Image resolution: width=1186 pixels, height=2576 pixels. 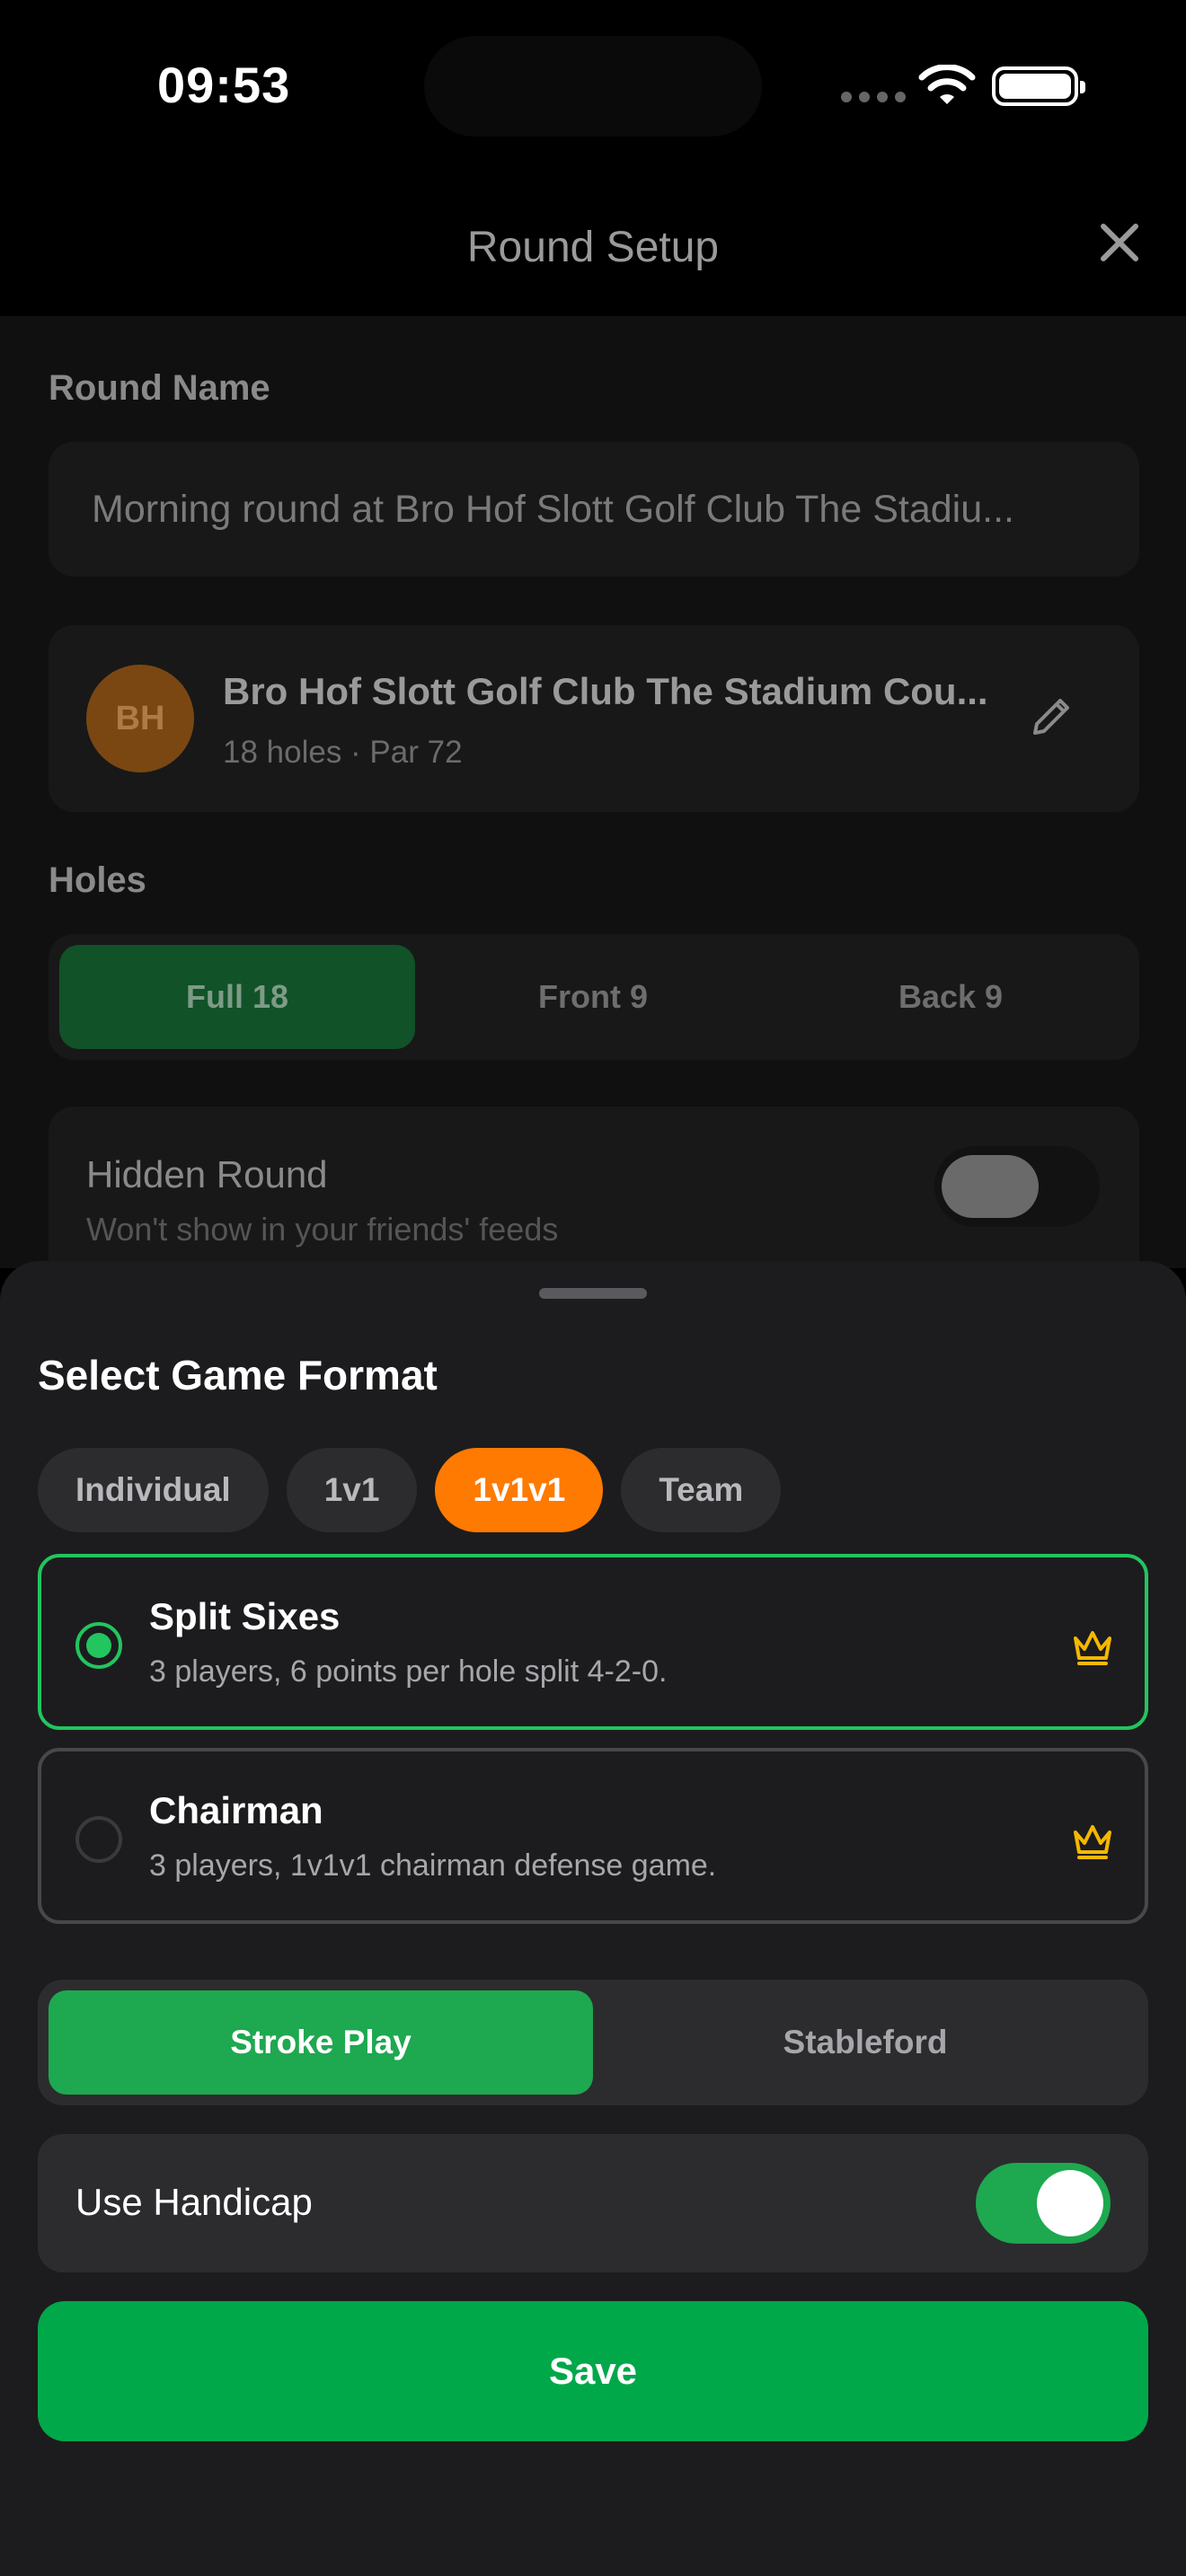 I want to click on handicap-label: Use Handicap, so click(x=194, y=2202).